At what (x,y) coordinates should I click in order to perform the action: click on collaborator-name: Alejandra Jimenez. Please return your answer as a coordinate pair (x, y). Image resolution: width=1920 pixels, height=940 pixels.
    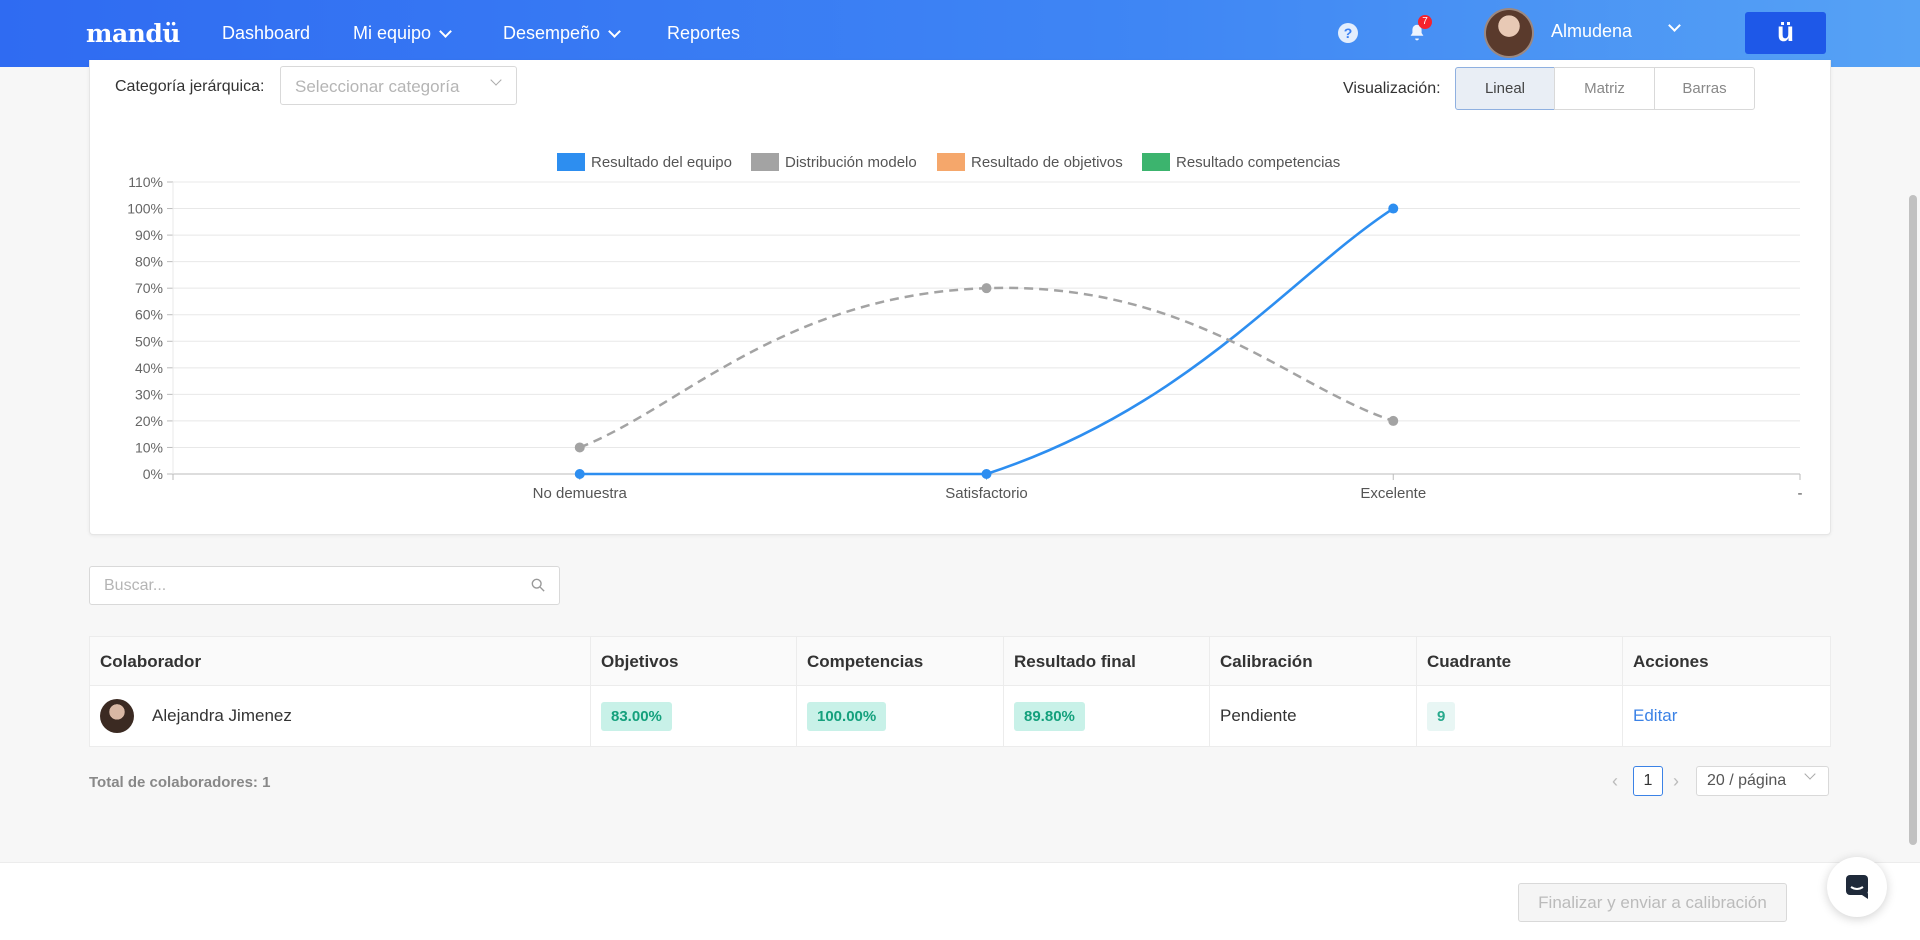
    Looking at the image, I should click on (222, 715).